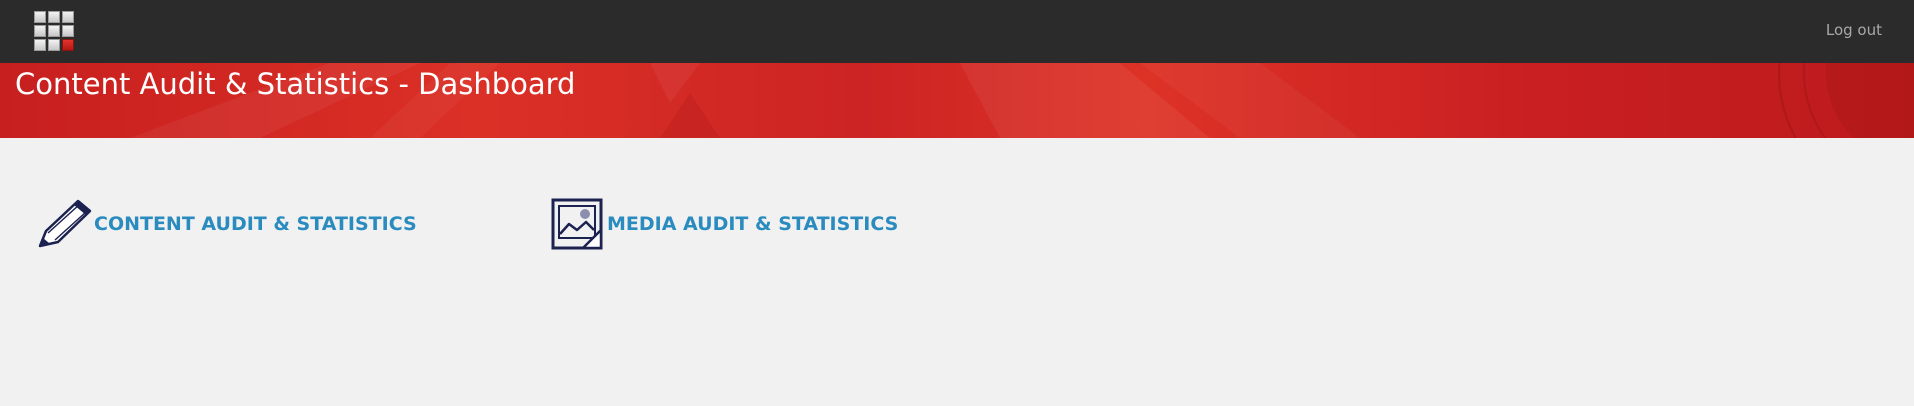 This screenshot has width=1914, height=406. I want to click on app-grid-icon, so click(54, 31).